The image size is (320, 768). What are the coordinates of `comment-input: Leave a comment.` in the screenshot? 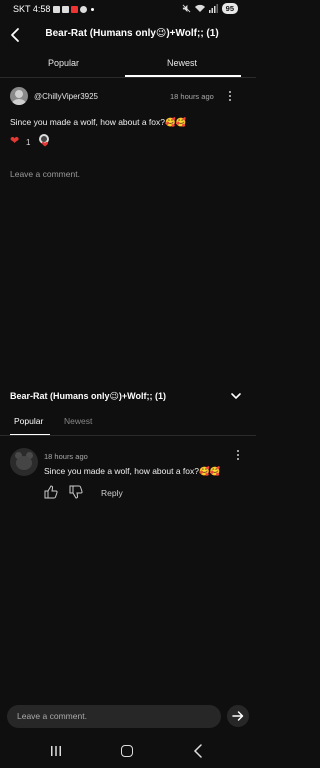 It's located at (114, 716).